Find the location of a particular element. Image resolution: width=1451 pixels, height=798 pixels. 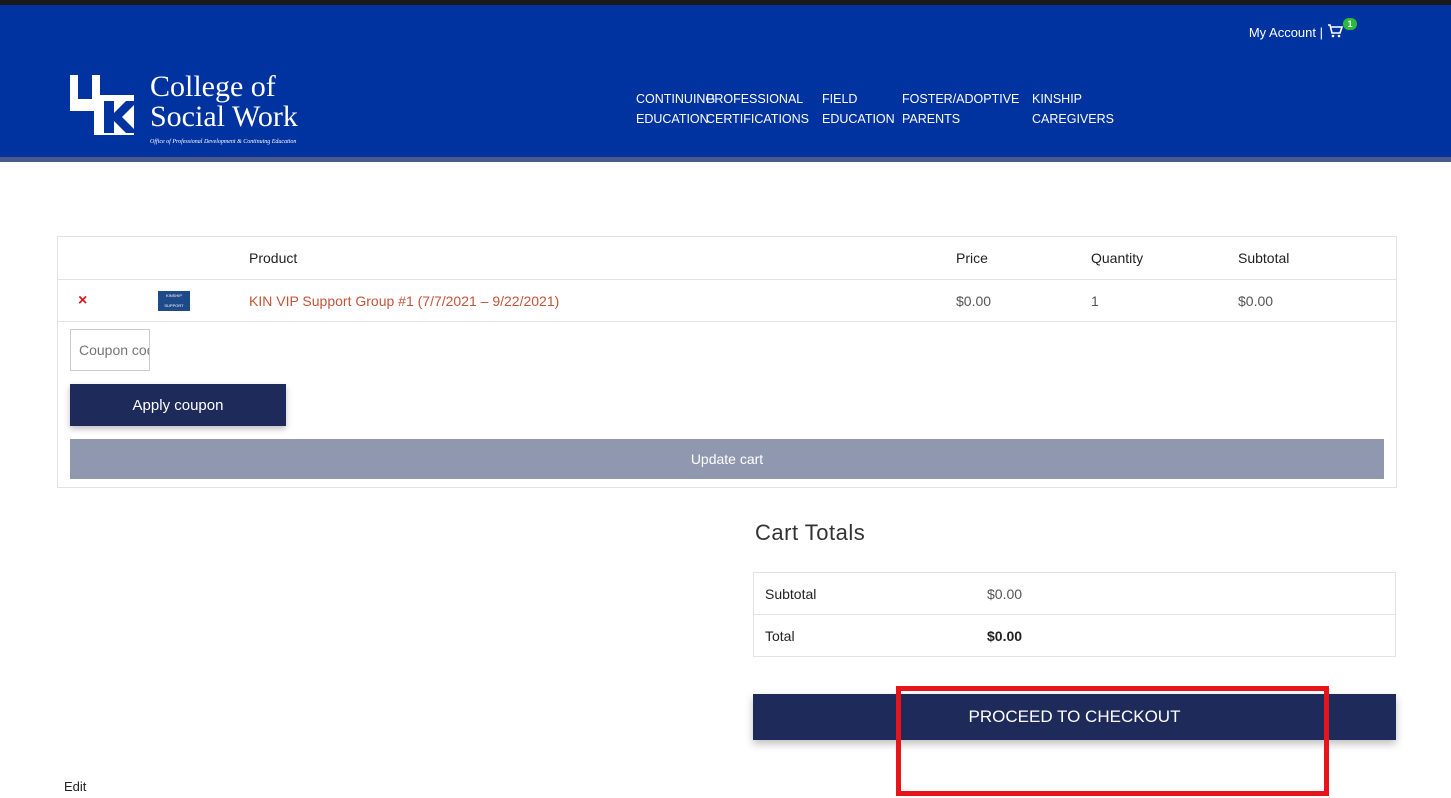

edit-link: Edit is located at coordinates (75, 786).